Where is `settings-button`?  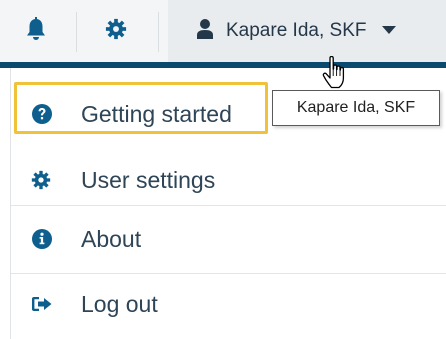
settings-button is located at coordinates (116, 31).